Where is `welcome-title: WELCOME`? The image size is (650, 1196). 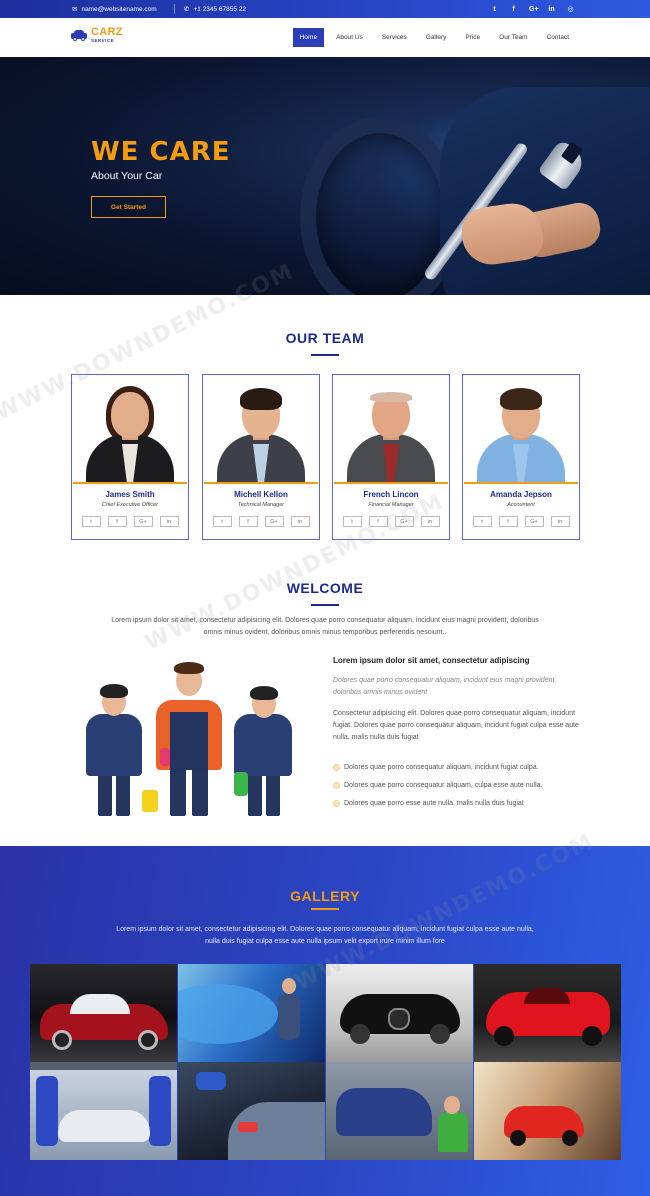 welcome-title: WELCOME is located at coordinates (325, 588).